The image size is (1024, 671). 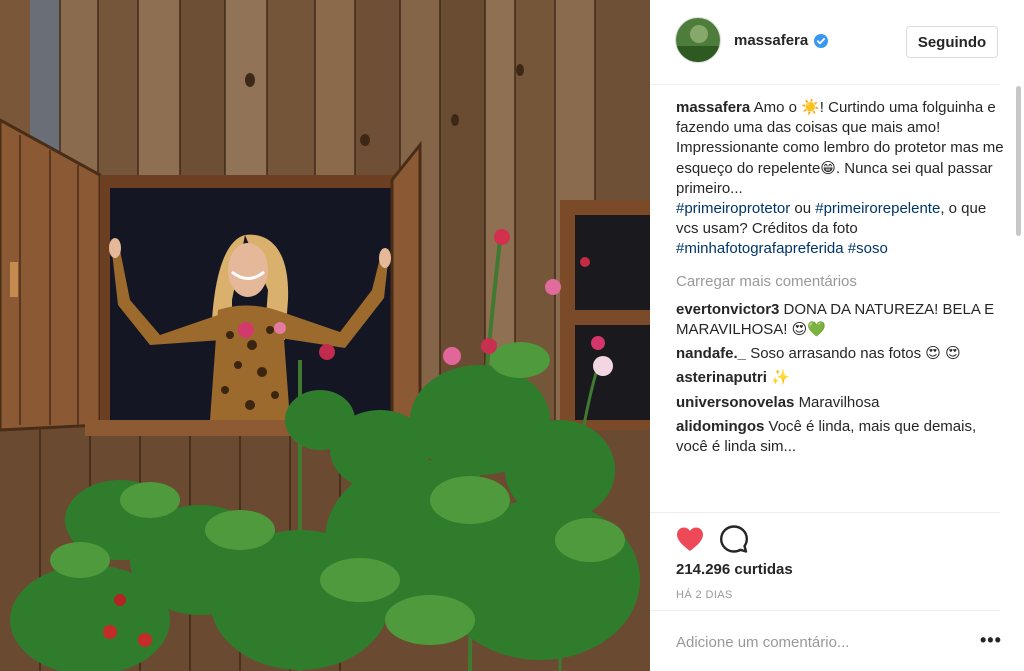 I want to click on comment-item: universonovelas Maravilhosa, so click(x=841, y=403).